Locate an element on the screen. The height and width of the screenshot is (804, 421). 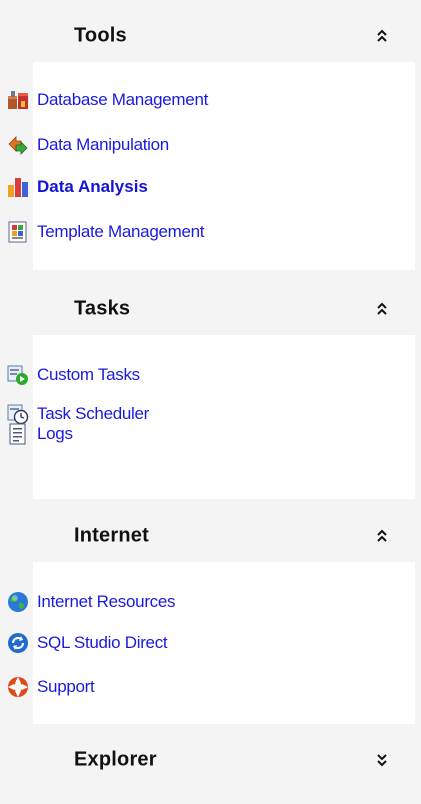
internet-resources-link: Internet Resources is located at coordinates (91, 602).